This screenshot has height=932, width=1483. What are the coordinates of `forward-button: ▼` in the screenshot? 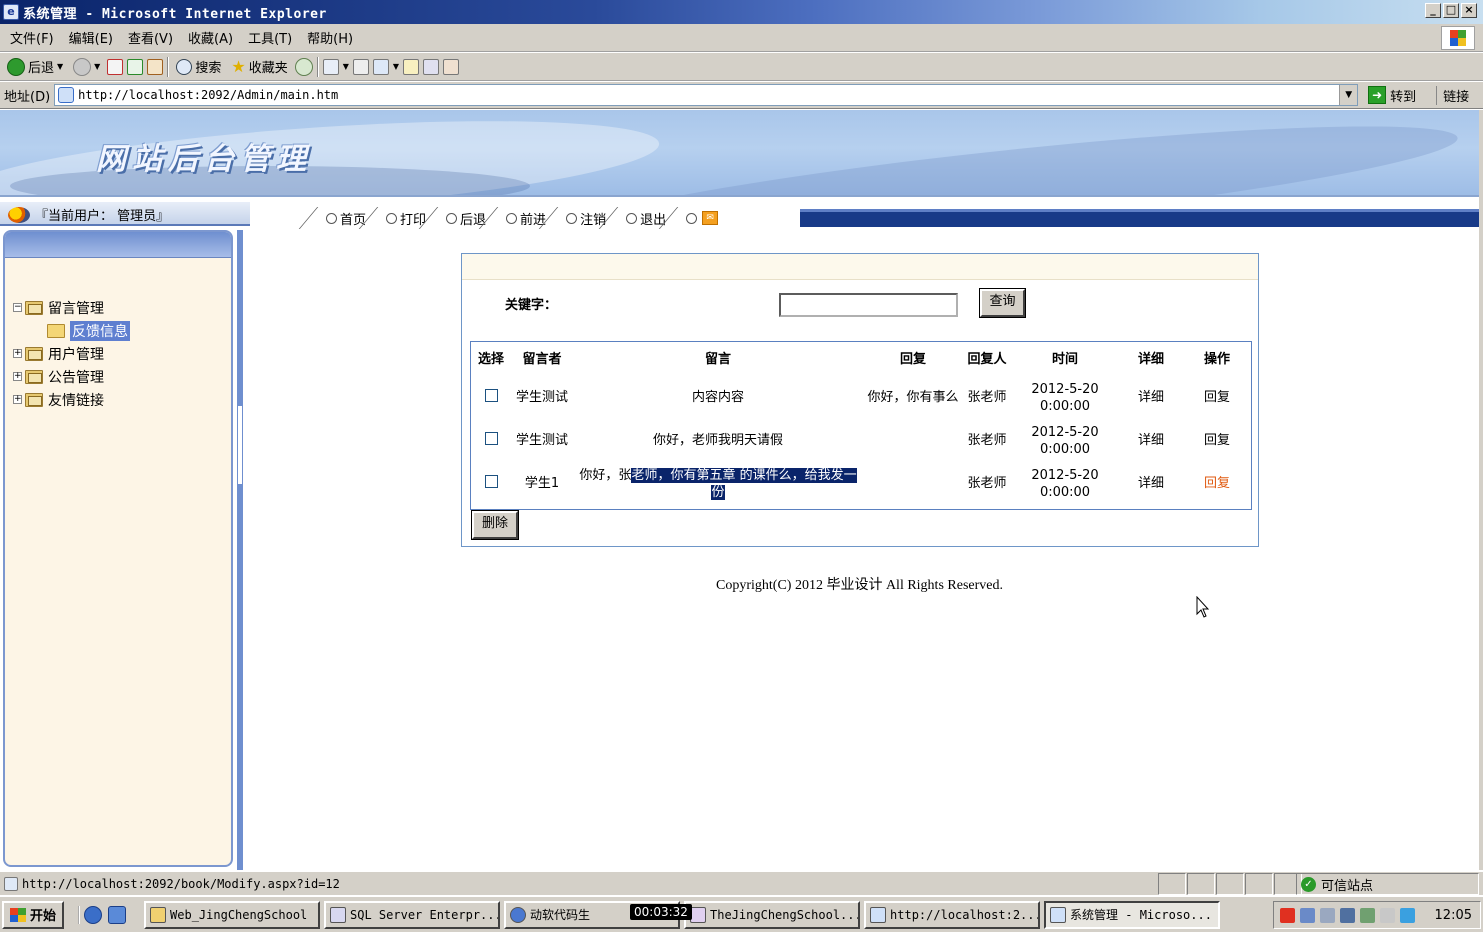 It's located at (86, 67).